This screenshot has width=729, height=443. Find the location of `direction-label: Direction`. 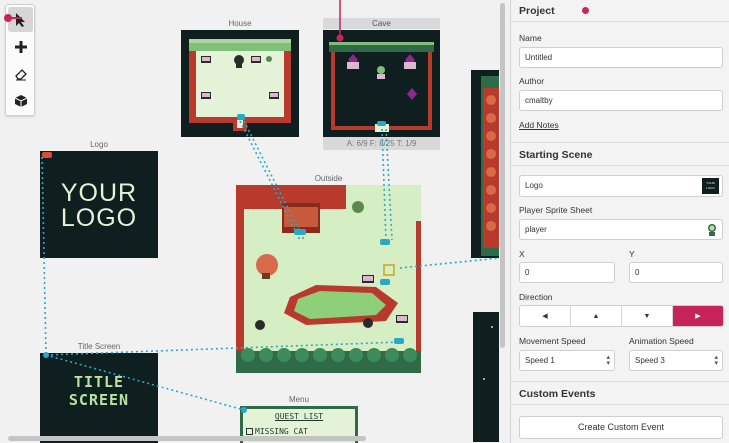

direction-label: Direction is located at coordinates (536, 297).